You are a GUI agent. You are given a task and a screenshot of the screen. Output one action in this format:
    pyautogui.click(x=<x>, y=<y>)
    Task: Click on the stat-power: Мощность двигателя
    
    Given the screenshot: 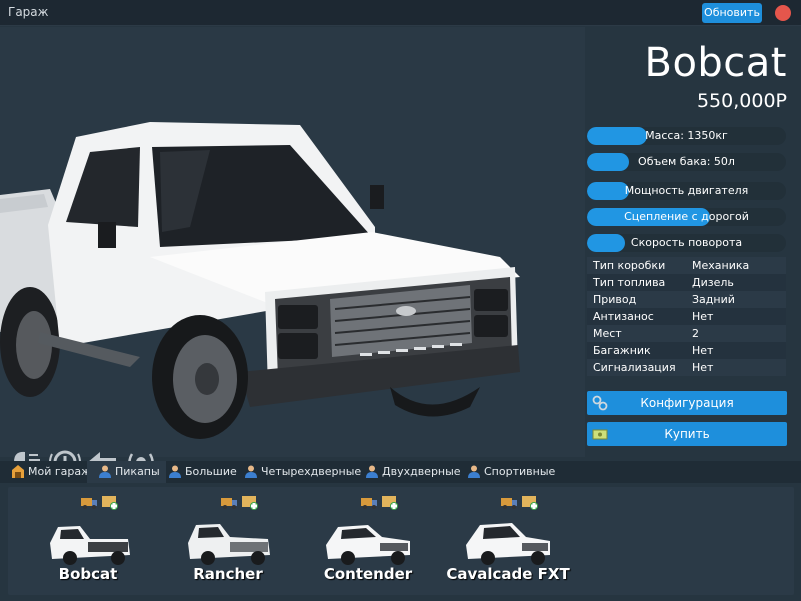 What is the action you would take?
    pyautogui.click(x=686, y=191)
    